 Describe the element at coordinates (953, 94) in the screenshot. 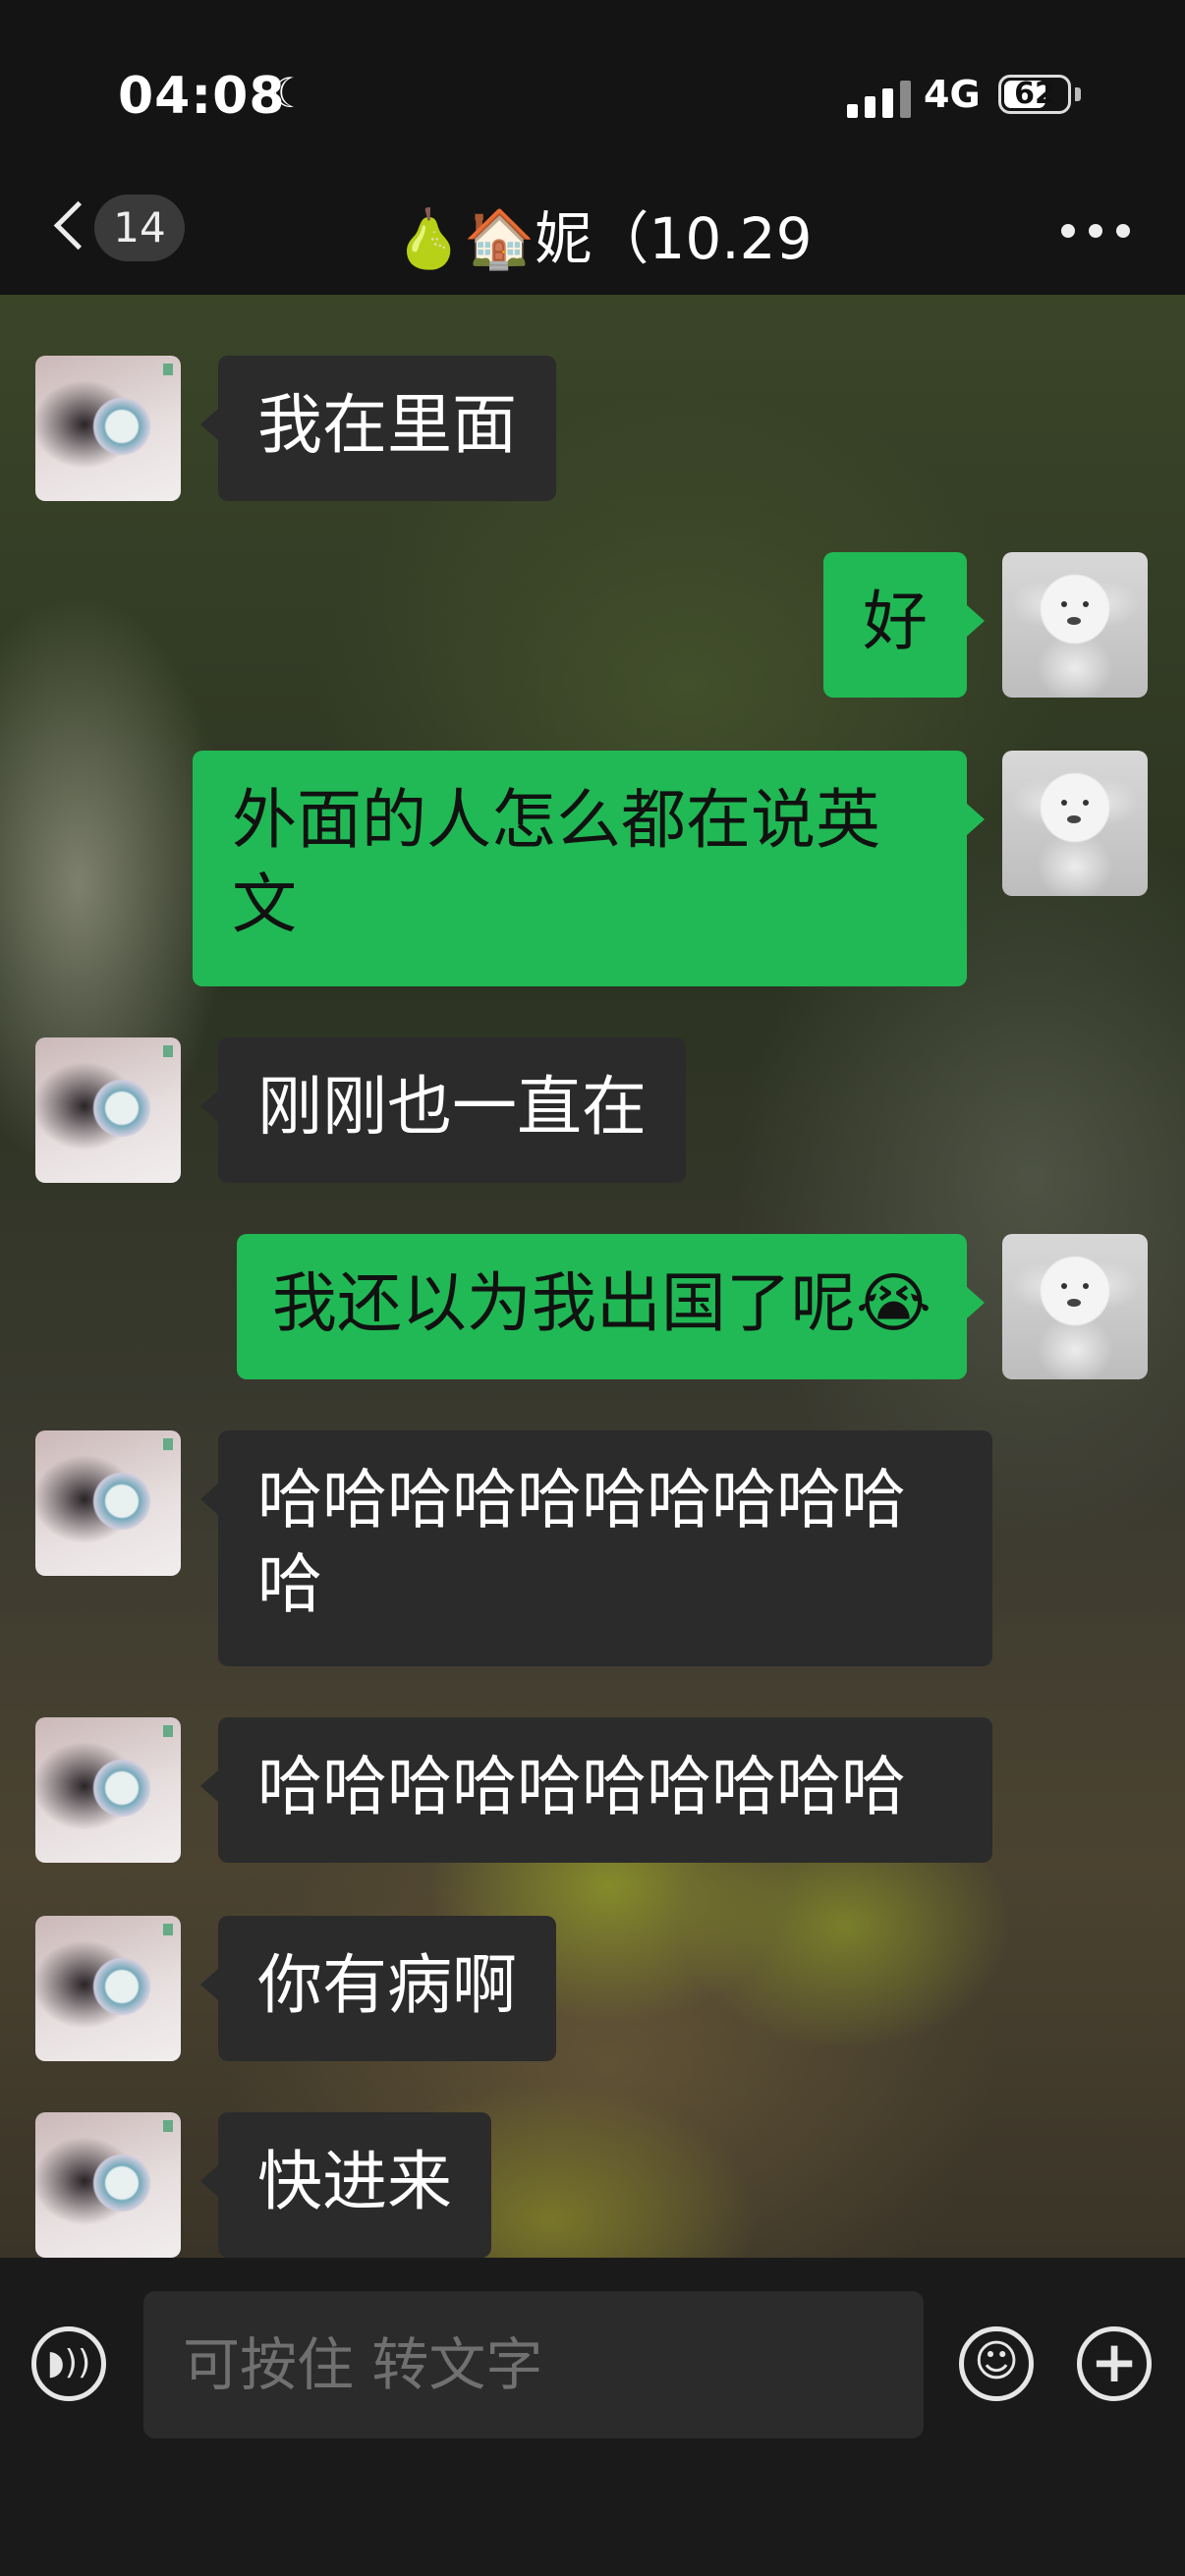

I see `network-type: 4G` at that location.